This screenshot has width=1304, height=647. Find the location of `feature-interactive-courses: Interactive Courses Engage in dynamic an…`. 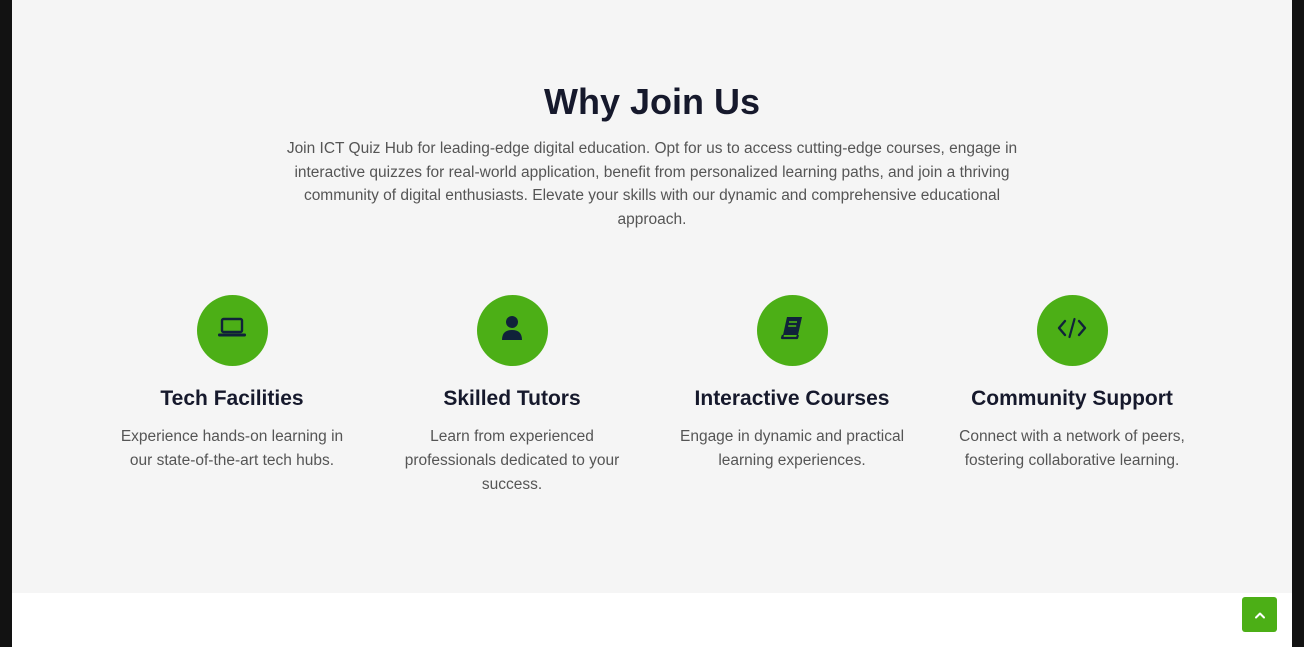

feature-interactive-courses: Interactive Courses Engage in dynamic an… is located at coordinates (792, 384).